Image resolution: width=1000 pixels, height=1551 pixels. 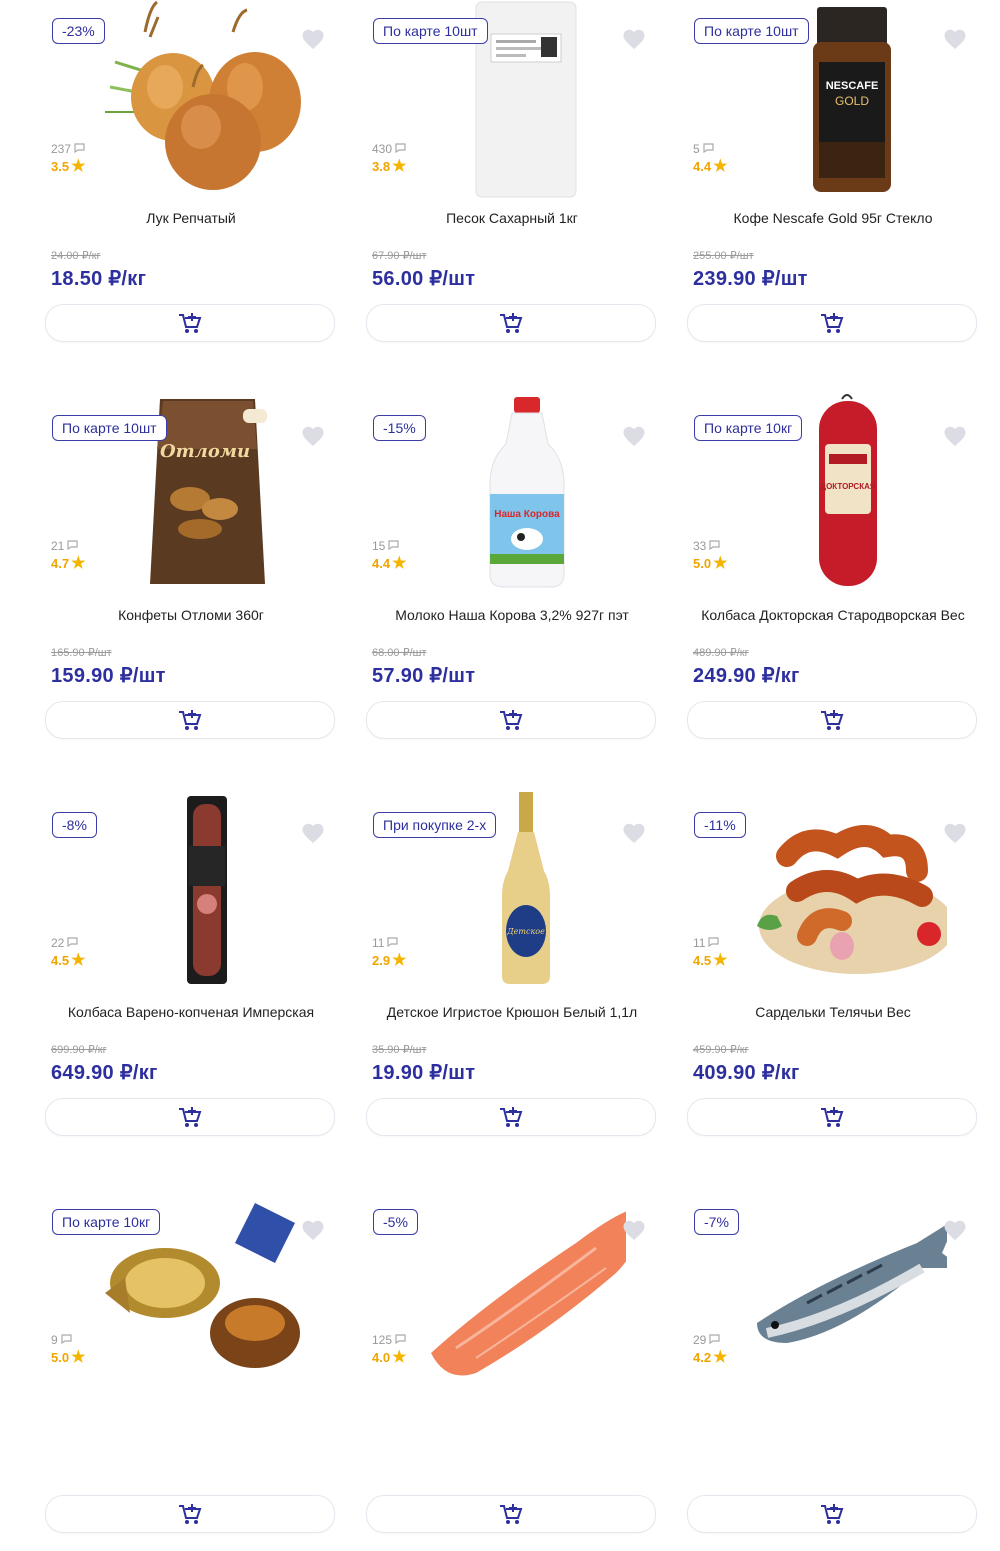 What do you see at coordinates (58, 546) in the screenshot?
I see `reviews-number: 21` at bounding box center [58, 546].